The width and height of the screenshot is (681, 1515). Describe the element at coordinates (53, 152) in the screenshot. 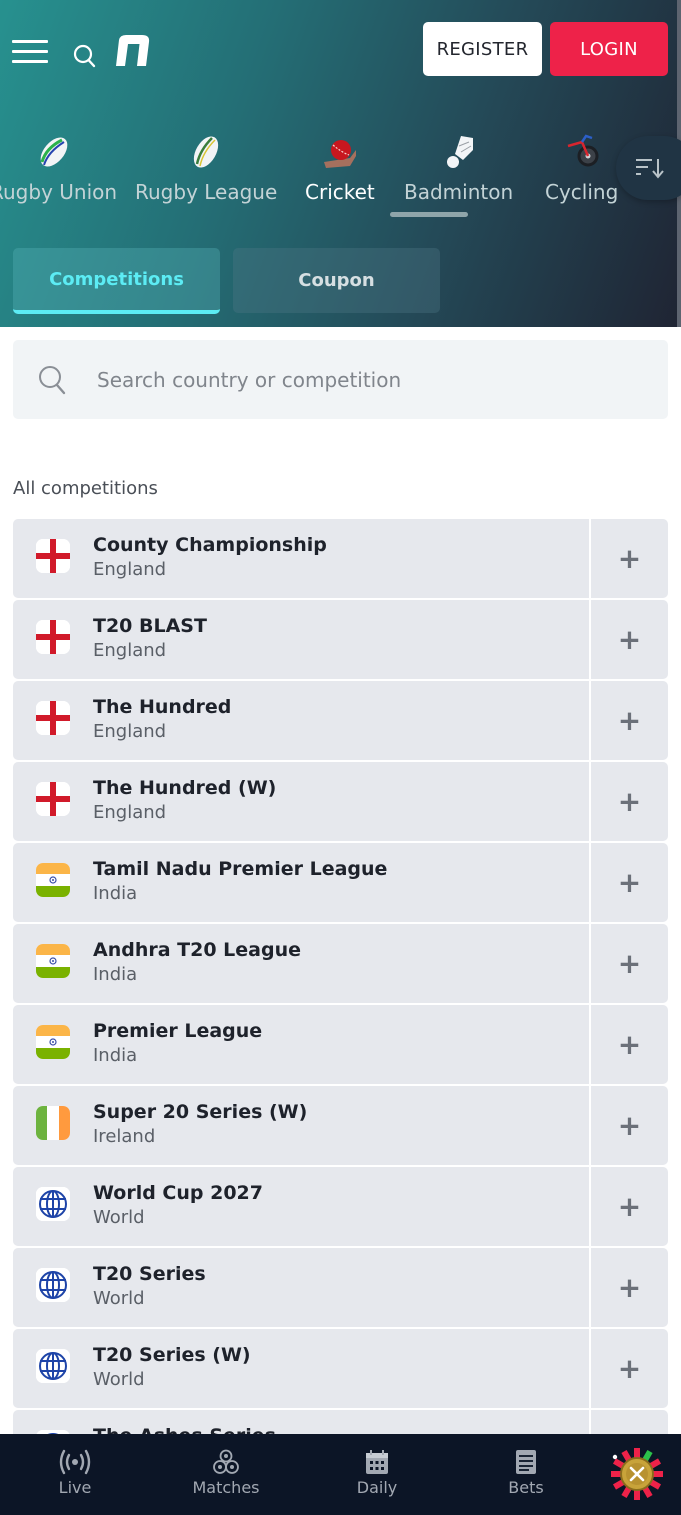

I see `rugby-union-ball-icon` at that location.